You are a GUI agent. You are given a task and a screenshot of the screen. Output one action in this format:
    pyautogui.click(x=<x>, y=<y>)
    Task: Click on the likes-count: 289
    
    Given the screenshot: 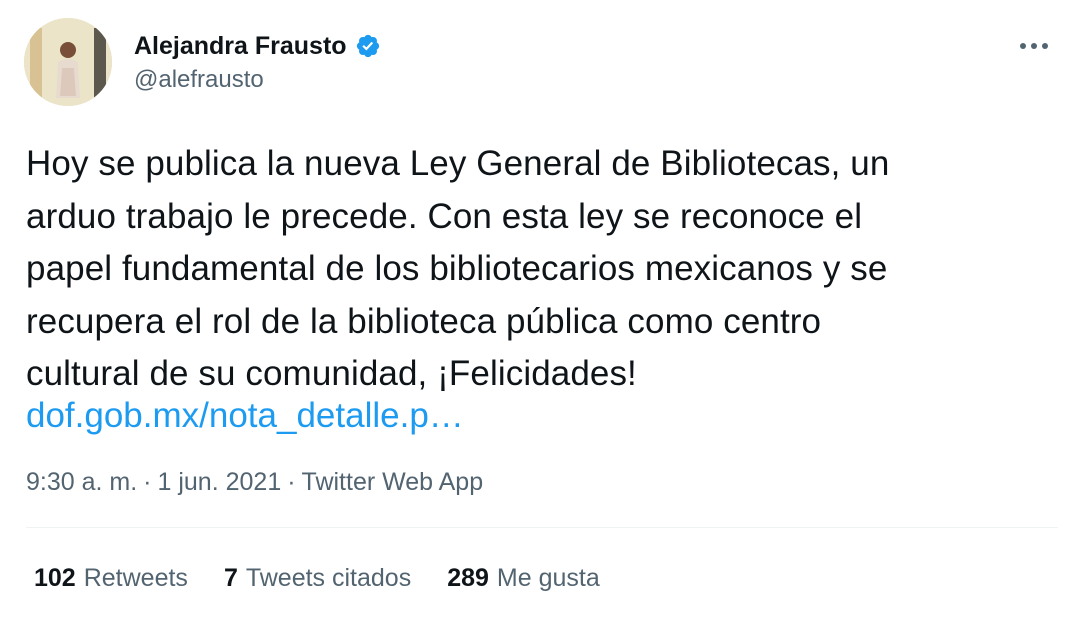 What is the action you would take?
    pyautogui.click(x=468, y=578)
    